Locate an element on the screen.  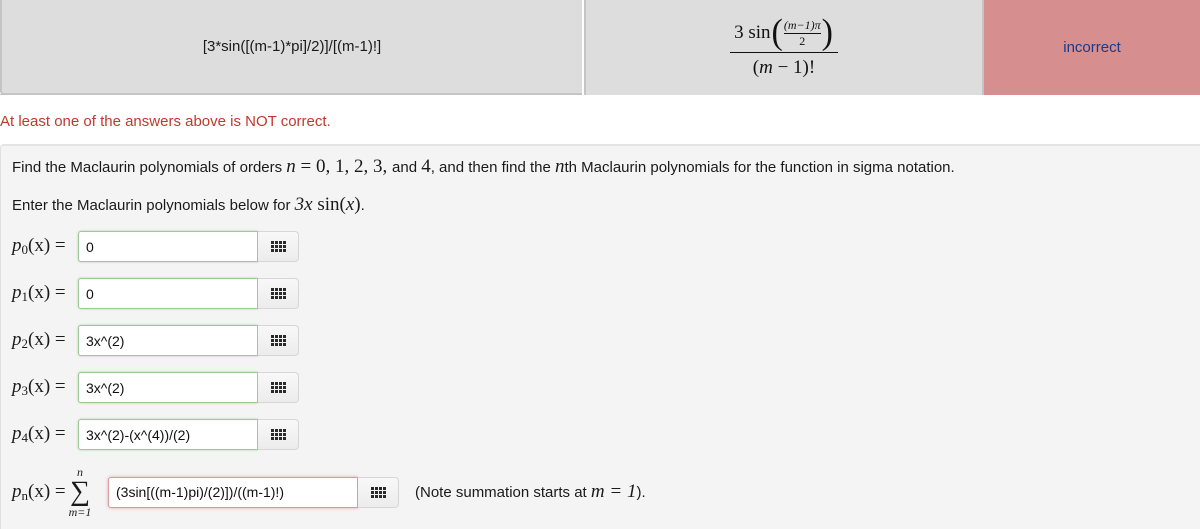
answer-preview-cell: 3 sin ( (m−1)π 2 ) (m − 1)! is located at coordinates (783, 47).